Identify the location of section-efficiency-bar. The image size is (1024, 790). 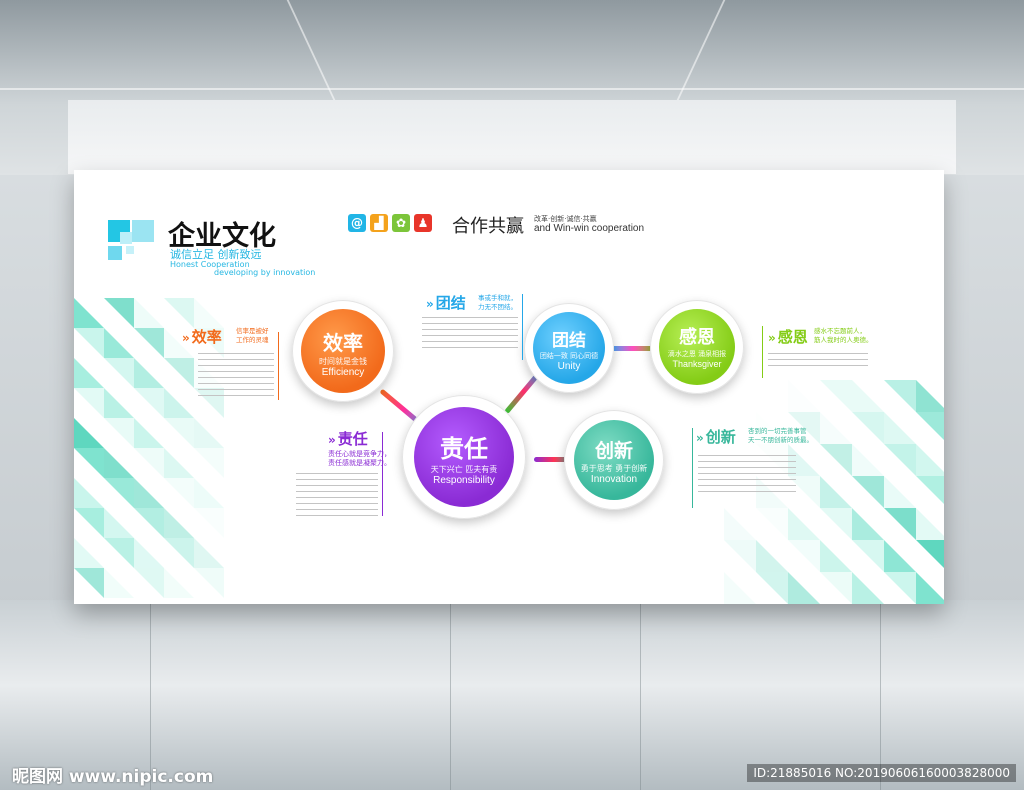
(278, 366).